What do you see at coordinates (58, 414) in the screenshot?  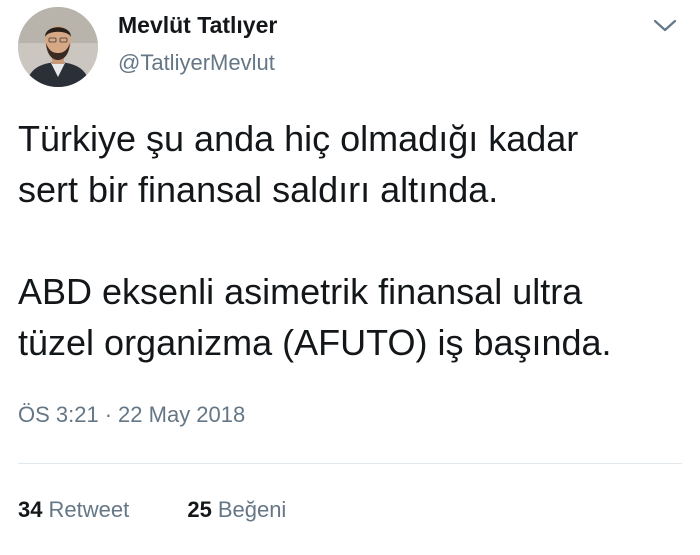 I see `tweet-time: ÖS 3:21` at bounding box center [58, 414].